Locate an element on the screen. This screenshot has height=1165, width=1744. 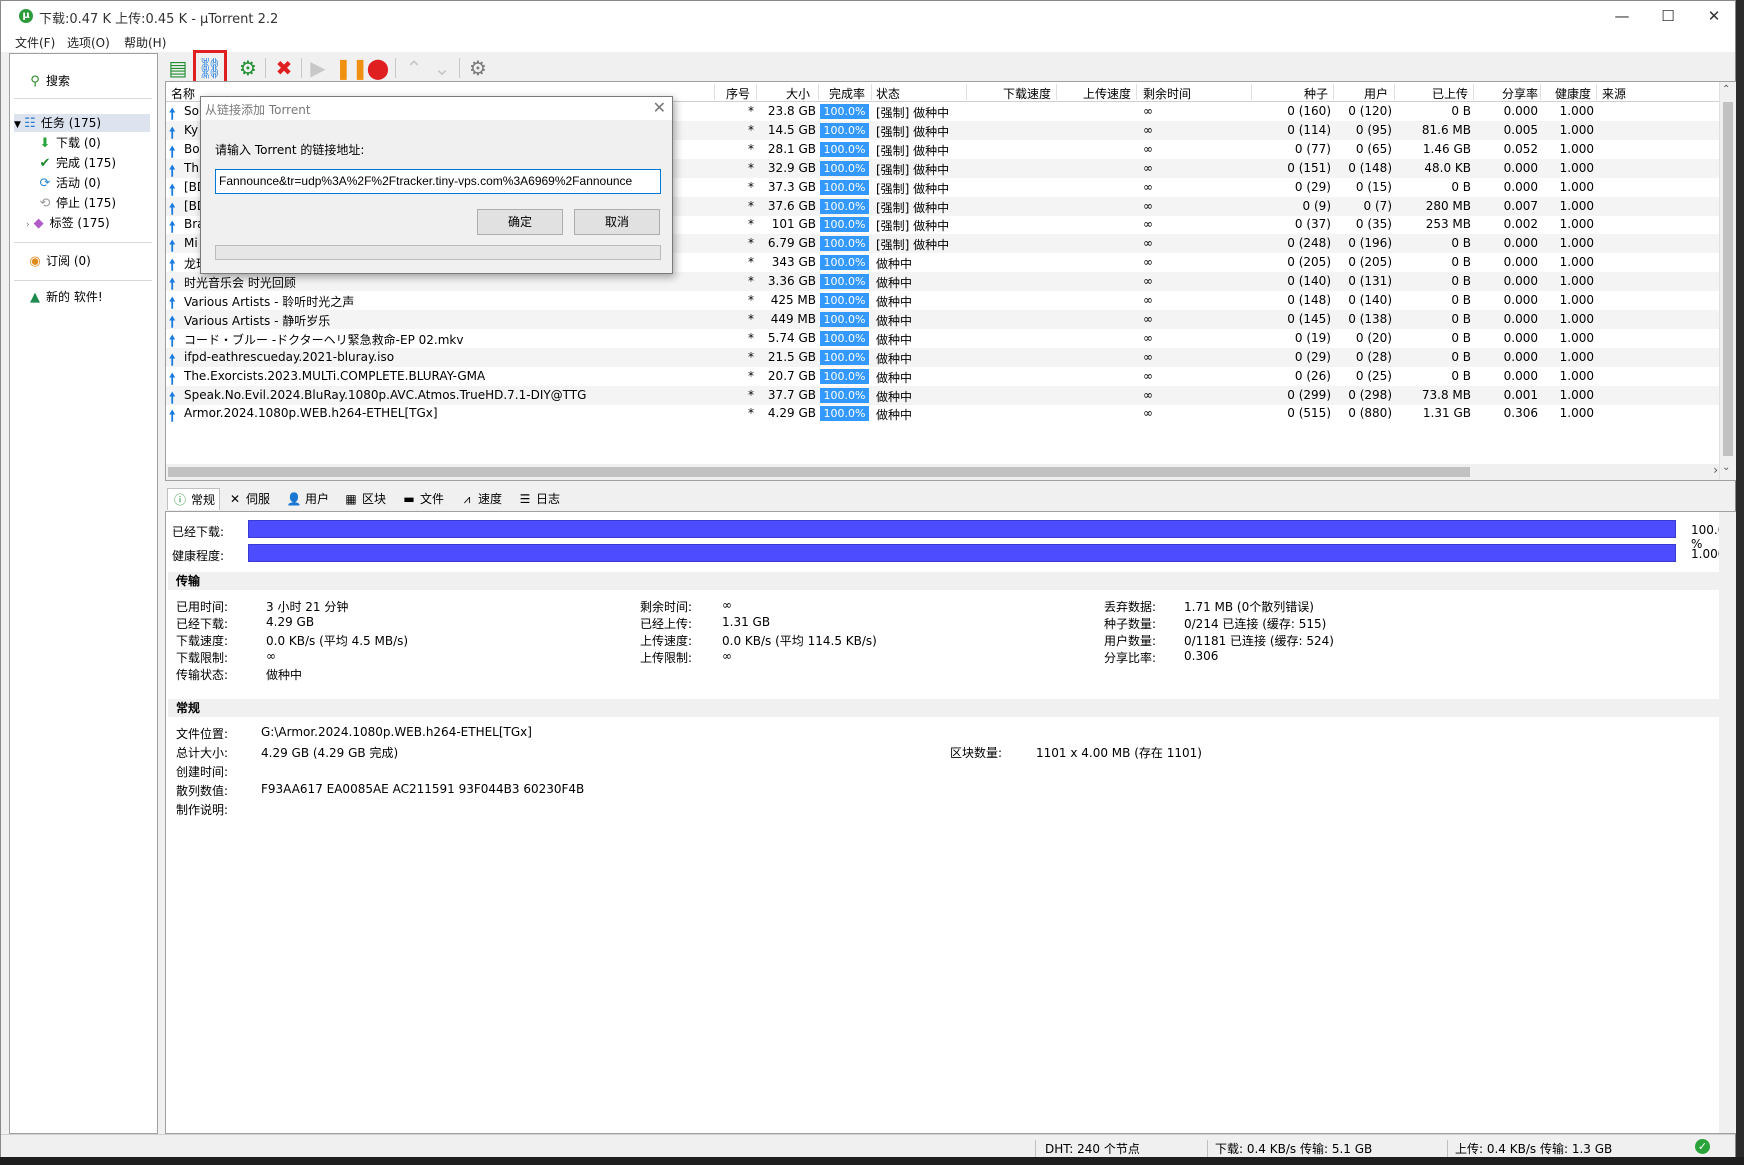
detail-scrollbar is located at coordinates (1727, 822).